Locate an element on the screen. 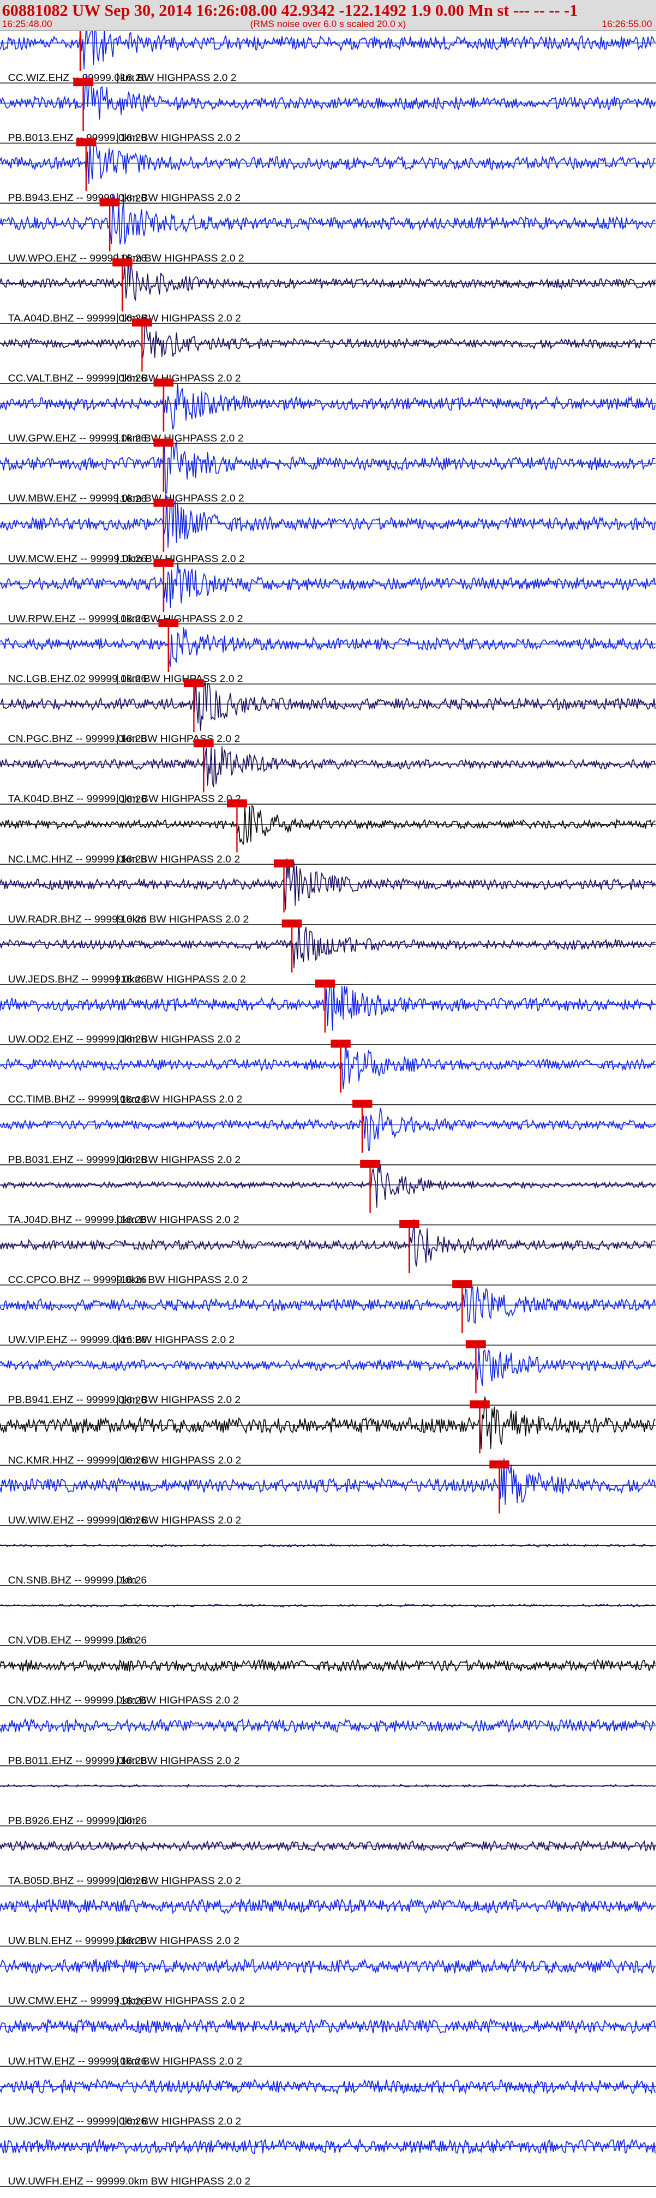 The height and width of the screenshot is (2198, 656). scaling-note: (RMS noise over 6.0 s scaled 20.0 x) is located at coordinates (328, 24).